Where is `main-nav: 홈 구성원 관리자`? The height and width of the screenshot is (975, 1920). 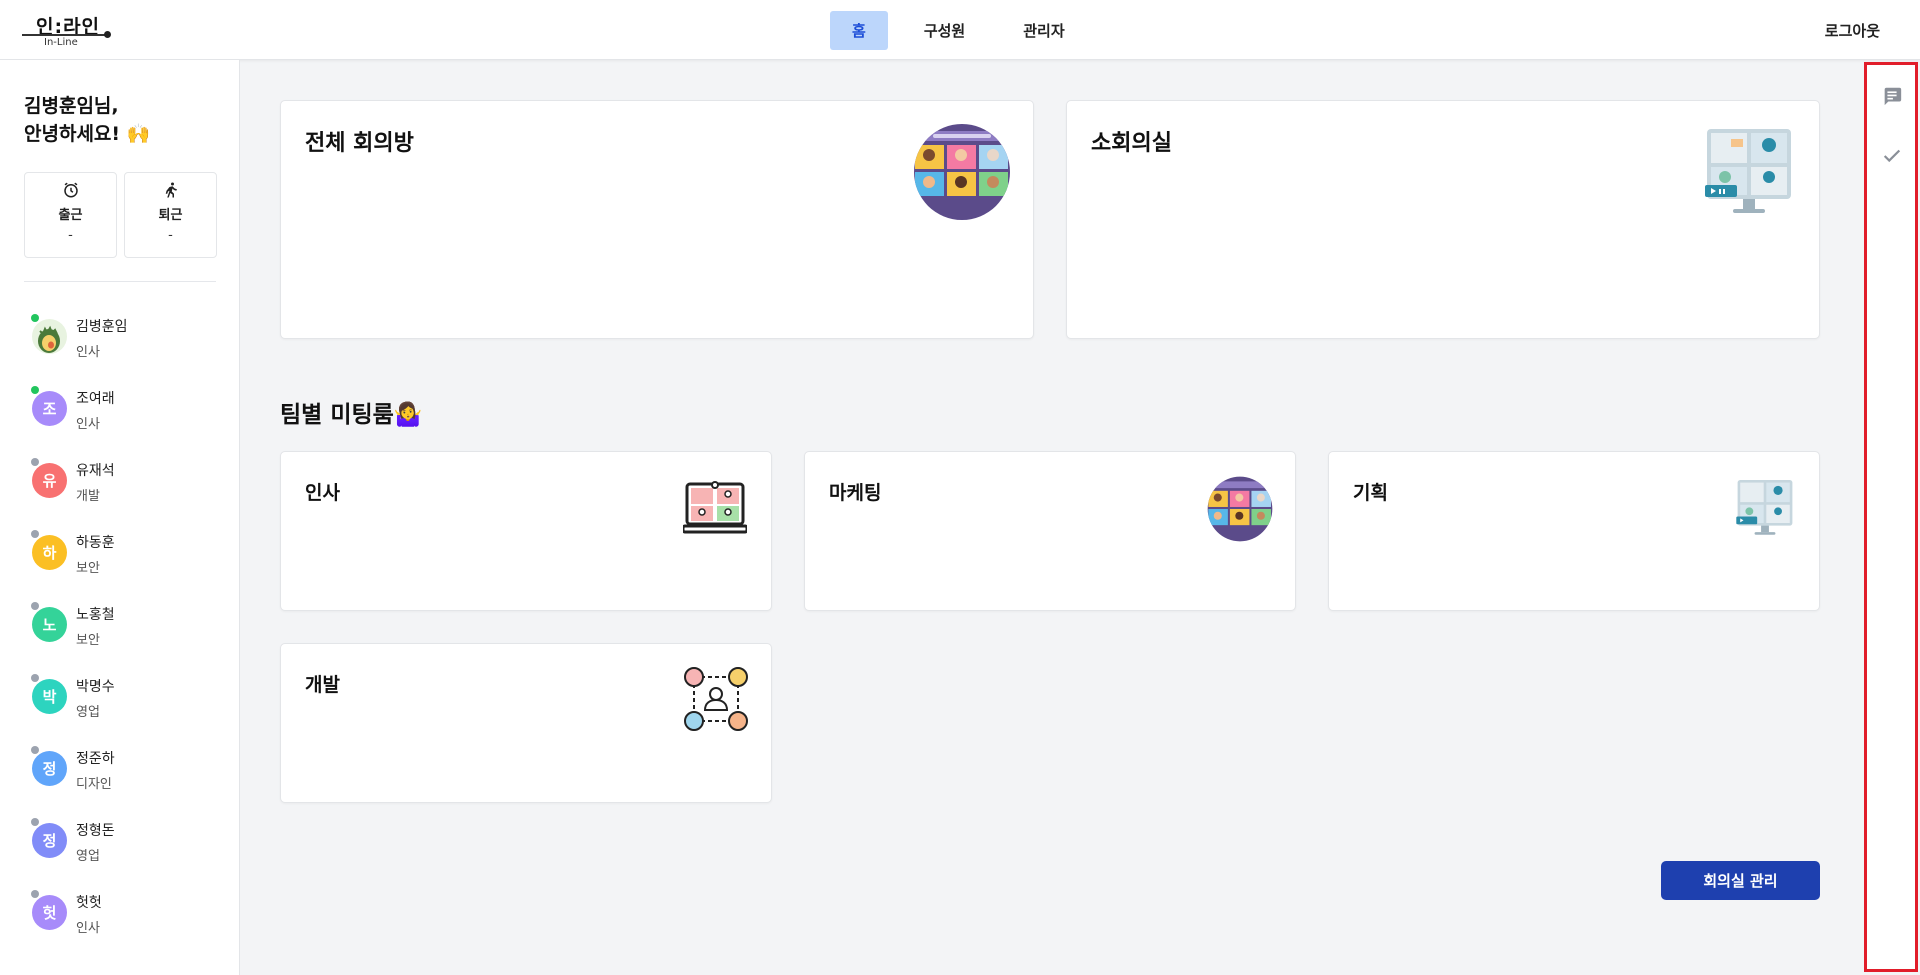 main-nav: 홈 구성원 관리자 is located at coordinates (958, 30).